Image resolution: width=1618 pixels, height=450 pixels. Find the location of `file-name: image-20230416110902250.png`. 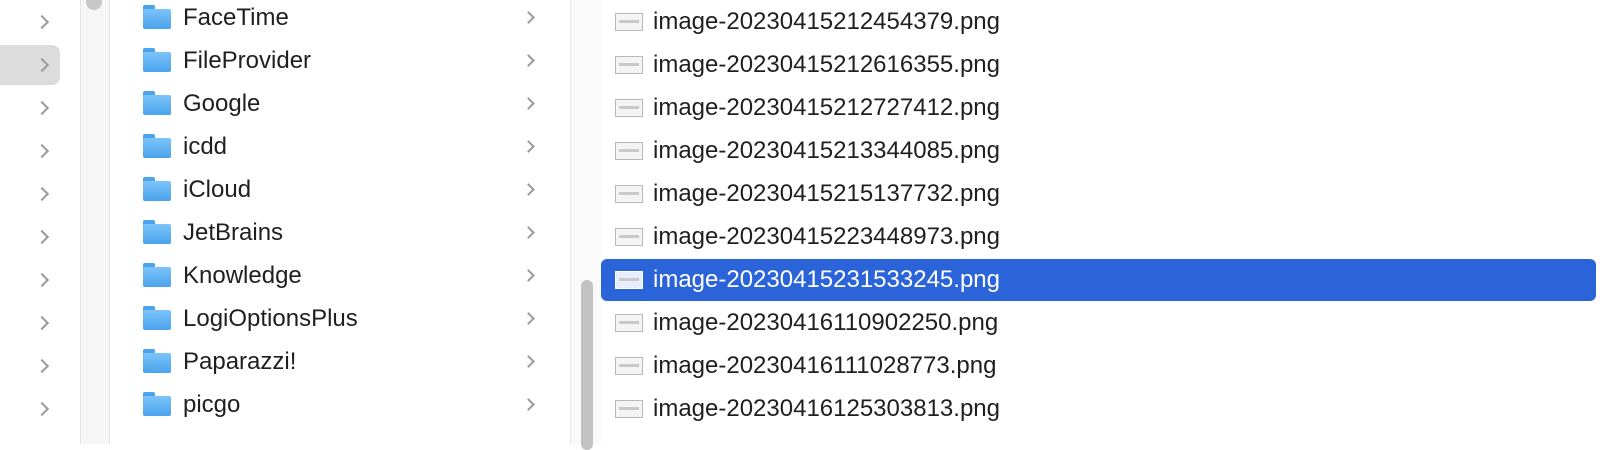

file-name: image-20230416110902250.png is located at coordinates (826, 322).